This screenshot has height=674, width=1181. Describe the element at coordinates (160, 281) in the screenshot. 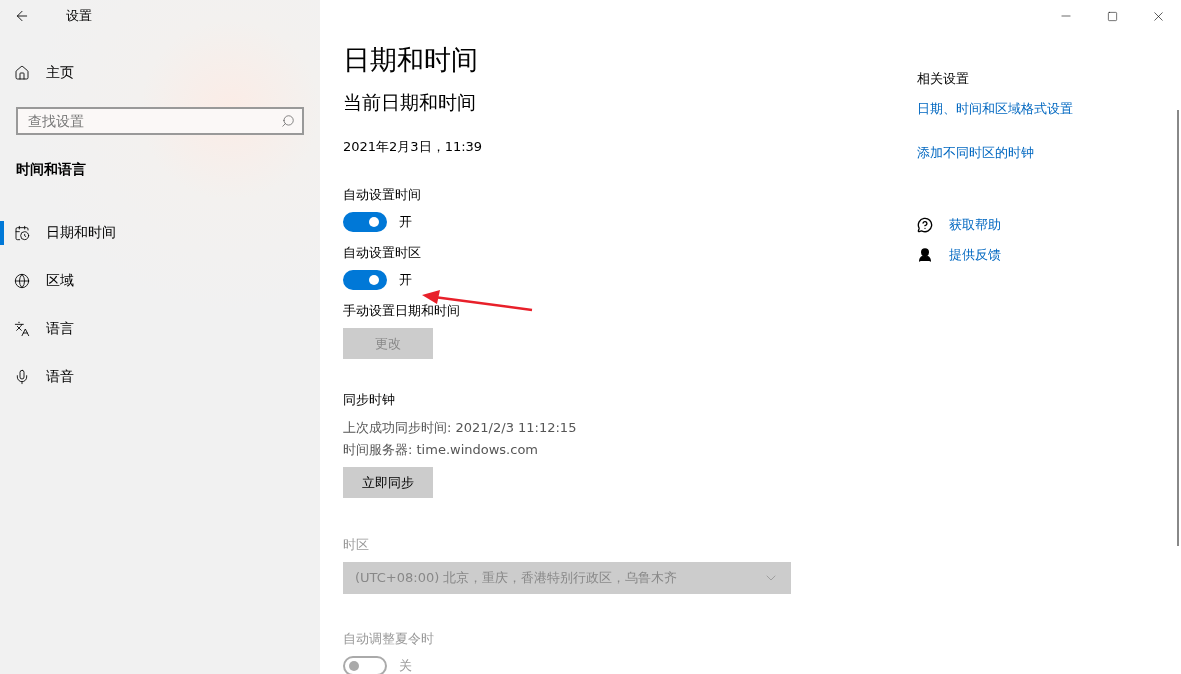

I see `nav-item: 区域` at that location.